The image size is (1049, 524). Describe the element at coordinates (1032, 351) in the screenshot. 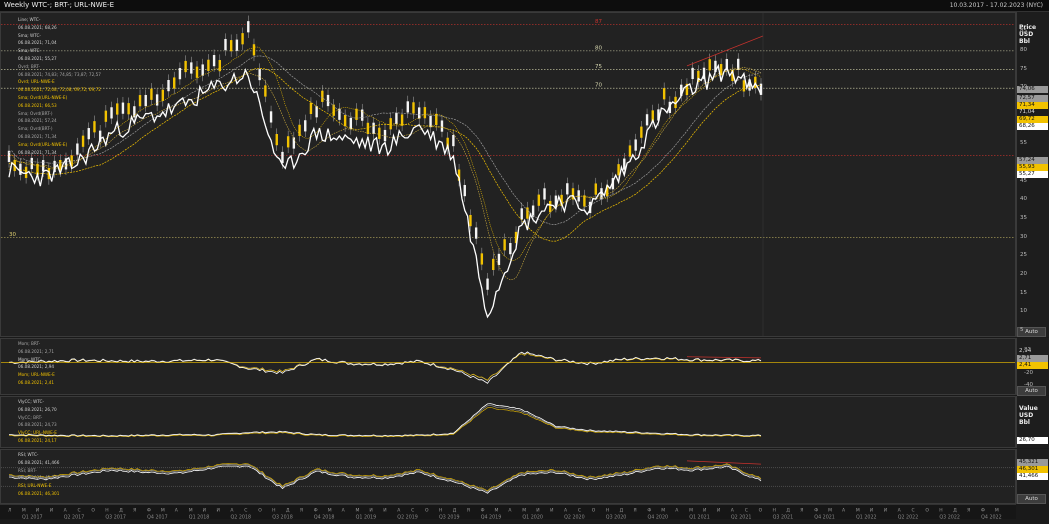

I see `indicator-tag: 2,94` at that location.